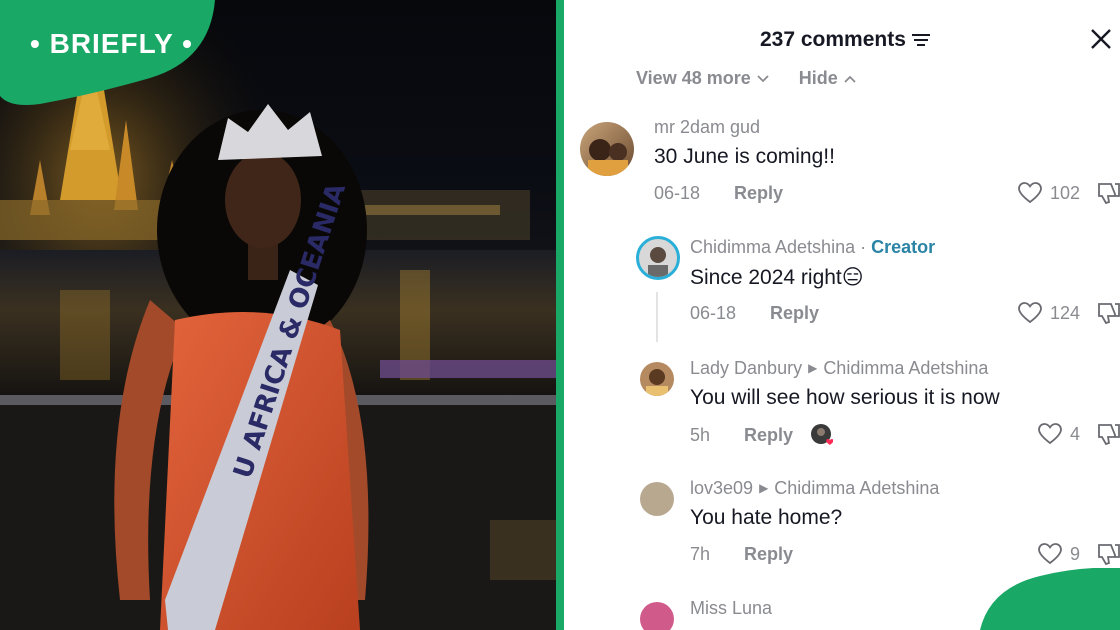  What do you see at coordinates (845, 397) in the screenshot?
I see `comment-text: You will see how serious it is now` at bounding box center [845, 397].